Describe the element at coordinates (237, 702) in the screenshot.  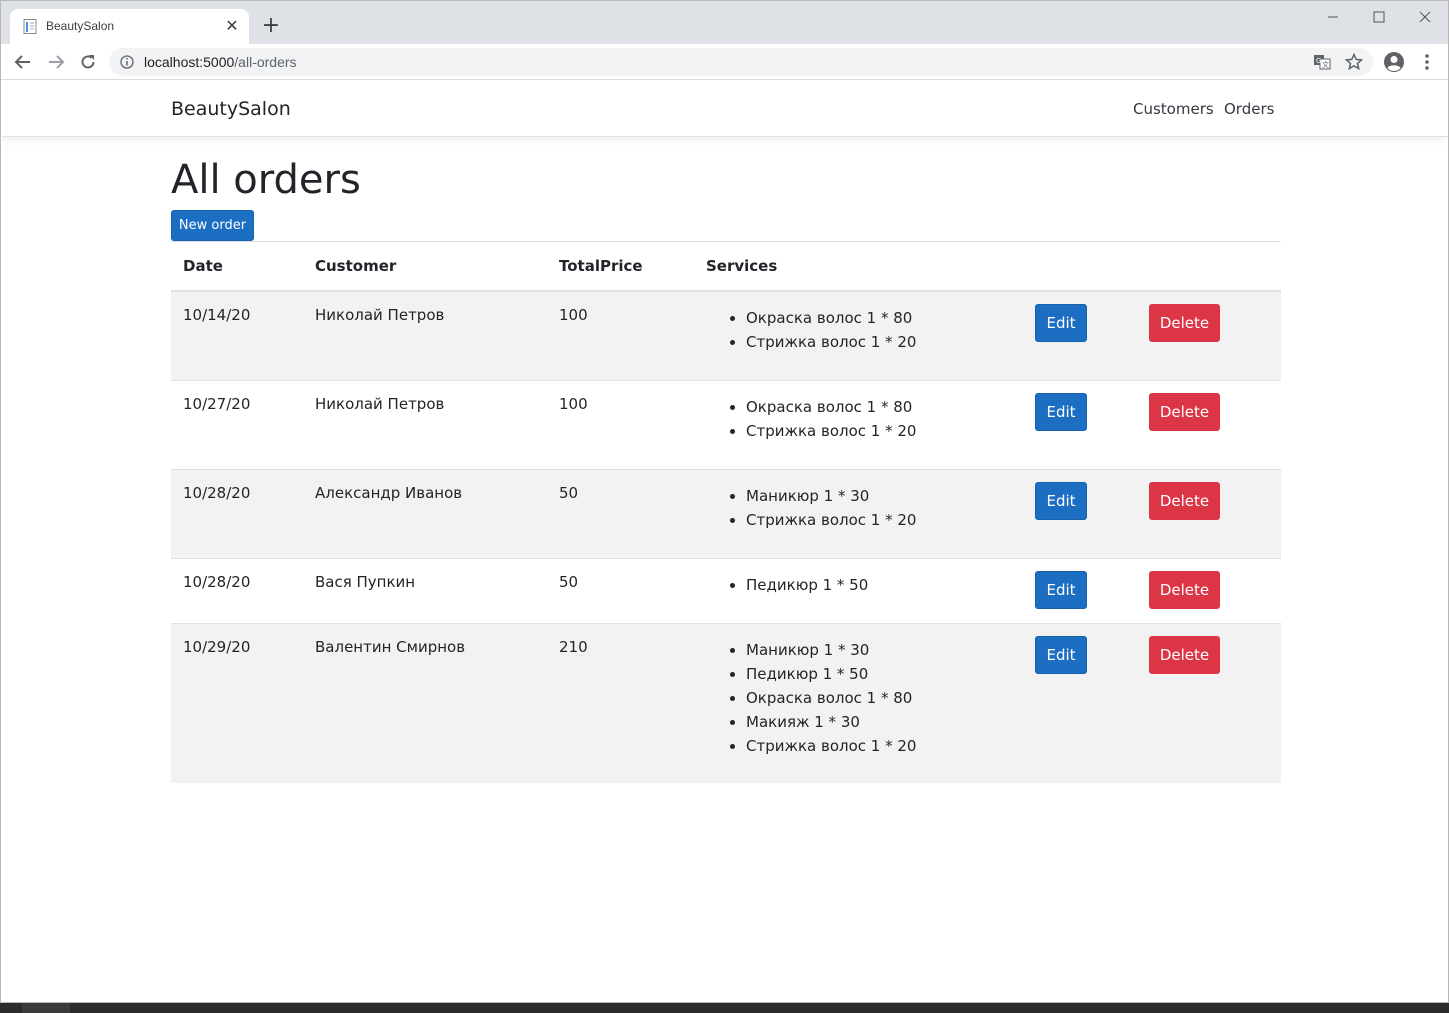
I see `cell-date: 10/29/20` at that location.